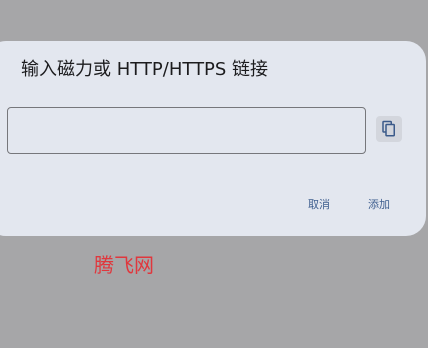 The width and height of the screenshot is (428, 348). What do you see at coordinates (186, 130) in the screenshot?
I see `link-input` at bounding box center [186, 130].